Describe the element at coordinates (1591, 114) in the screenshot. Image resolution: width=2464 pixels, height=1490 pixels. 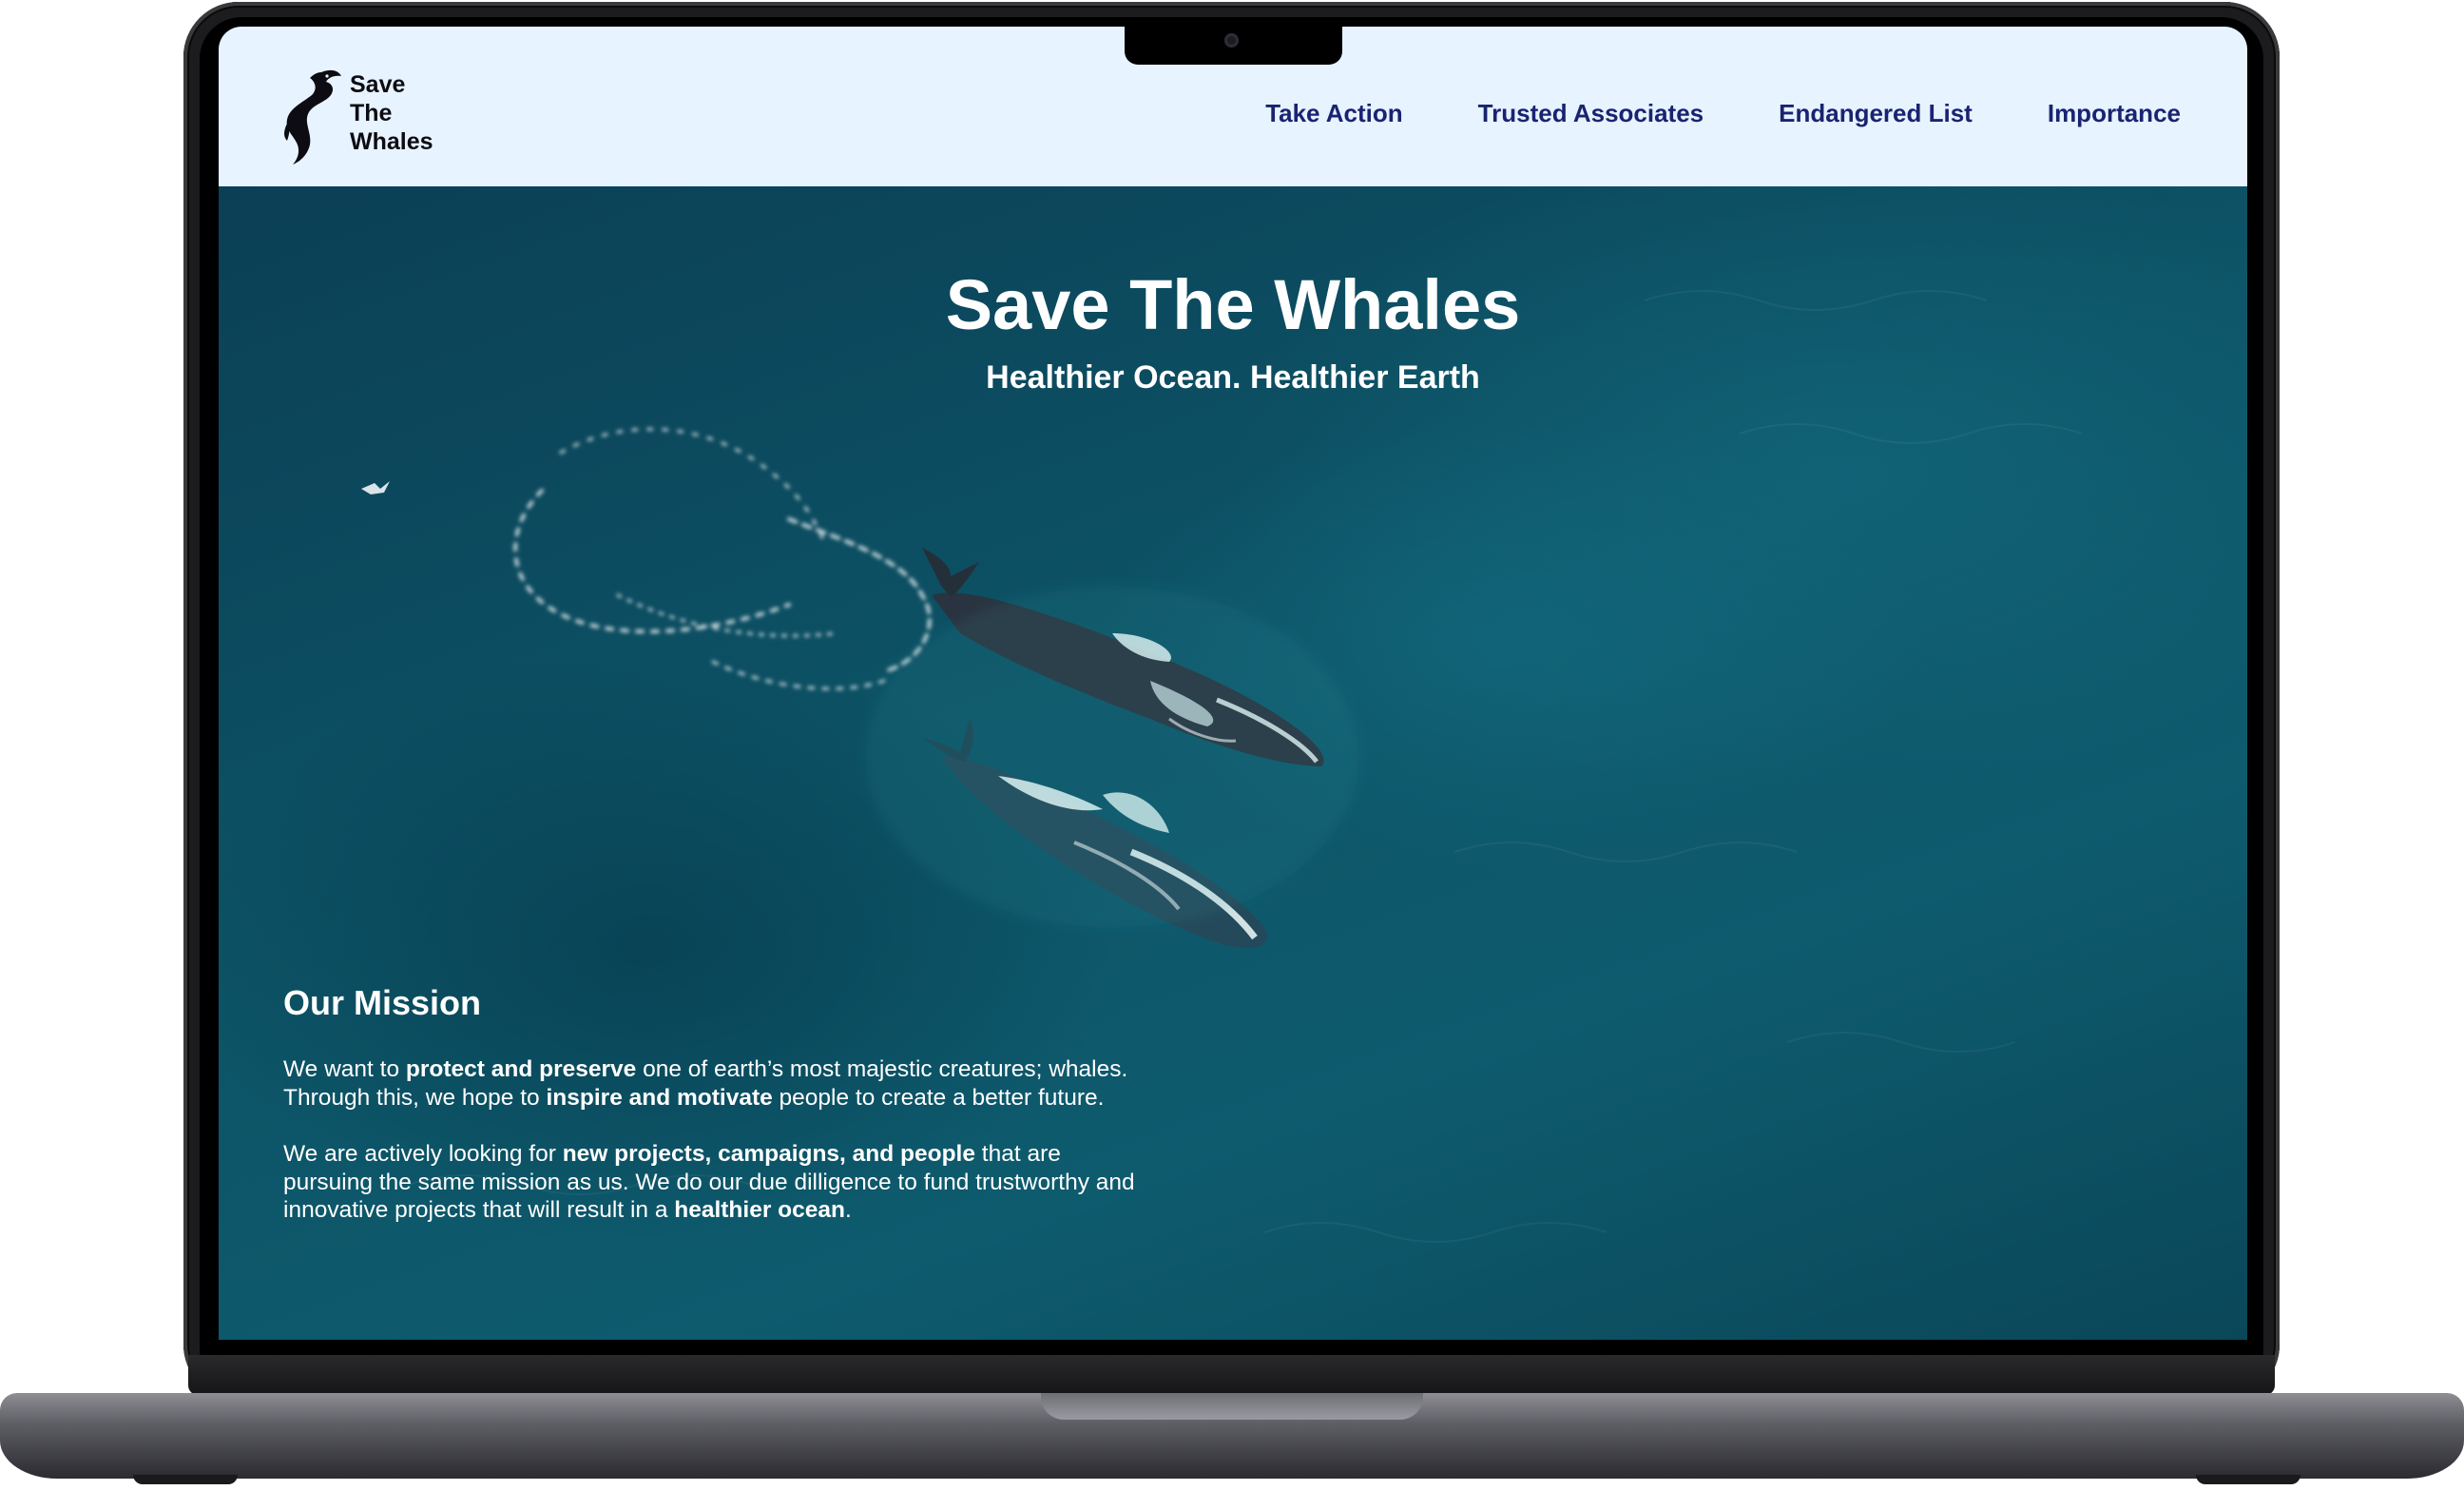
I see `nav-link-trusted-associates: Trusted Associates` at that location.